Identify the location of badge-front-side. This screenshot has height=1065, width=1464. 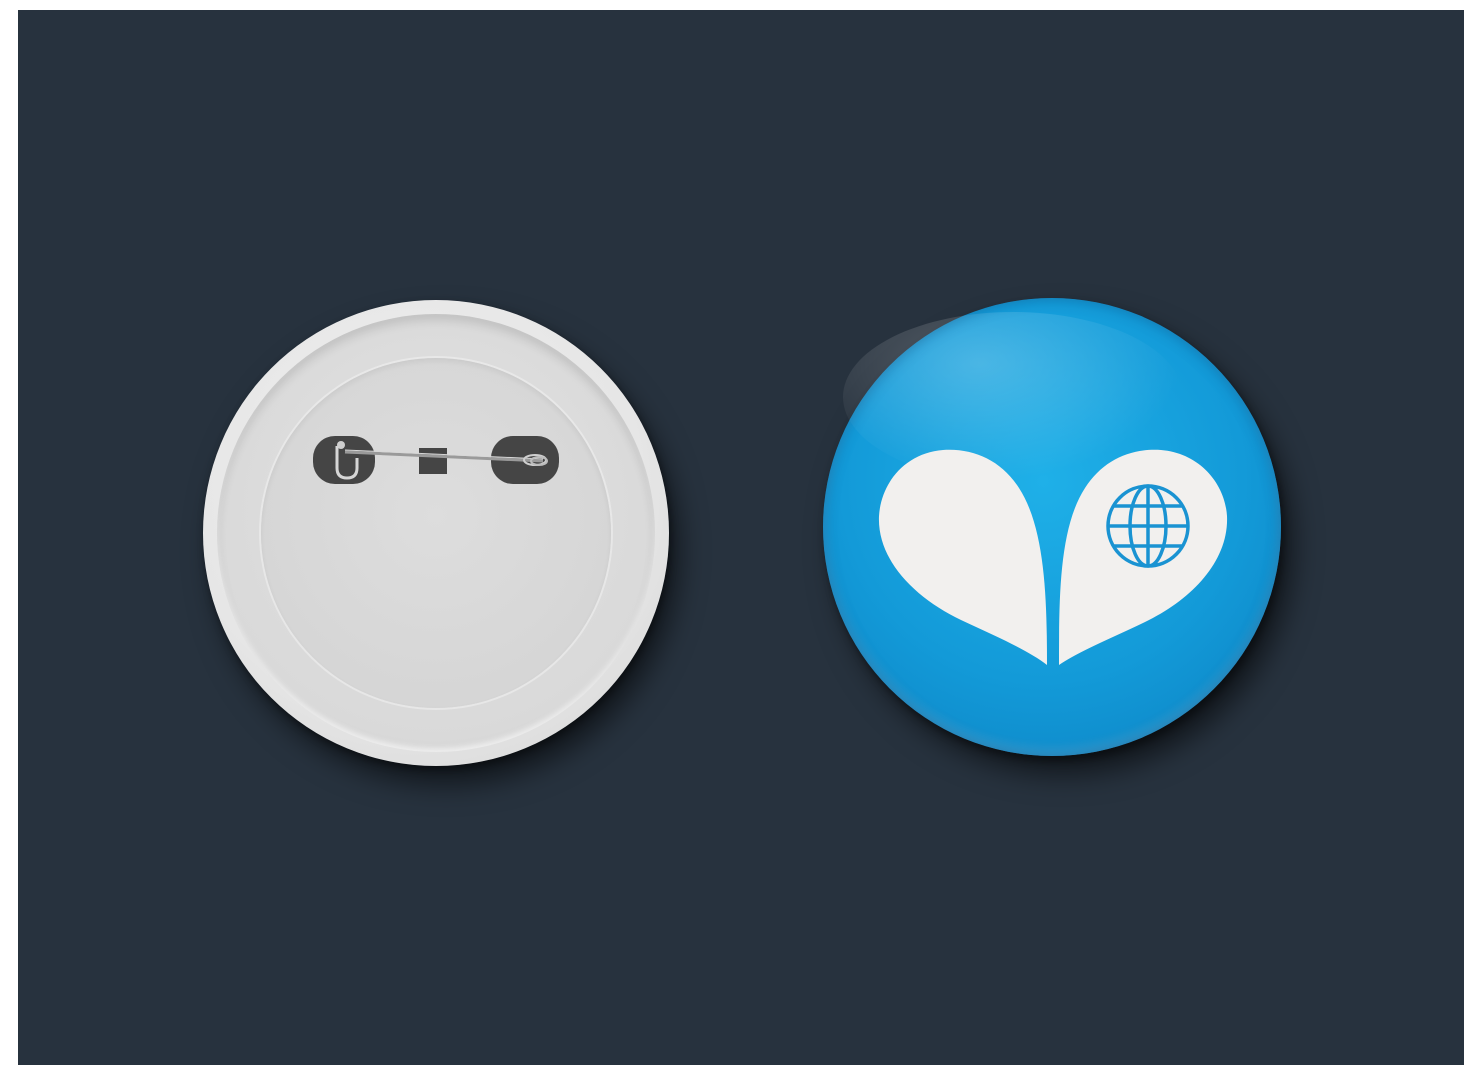
(1052, 527).